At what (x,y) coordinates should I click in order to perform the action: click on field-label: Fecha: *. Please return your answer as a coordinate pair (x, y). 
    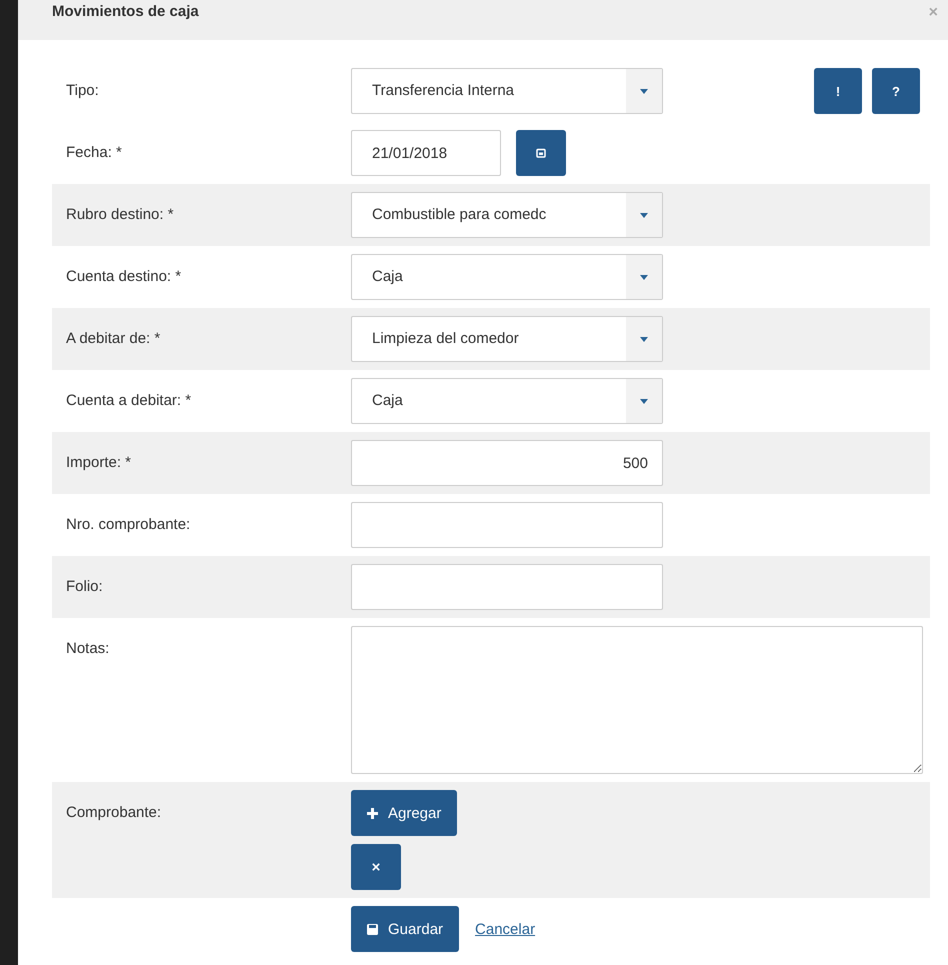
    Looking at the image, I should click on (94, 152).